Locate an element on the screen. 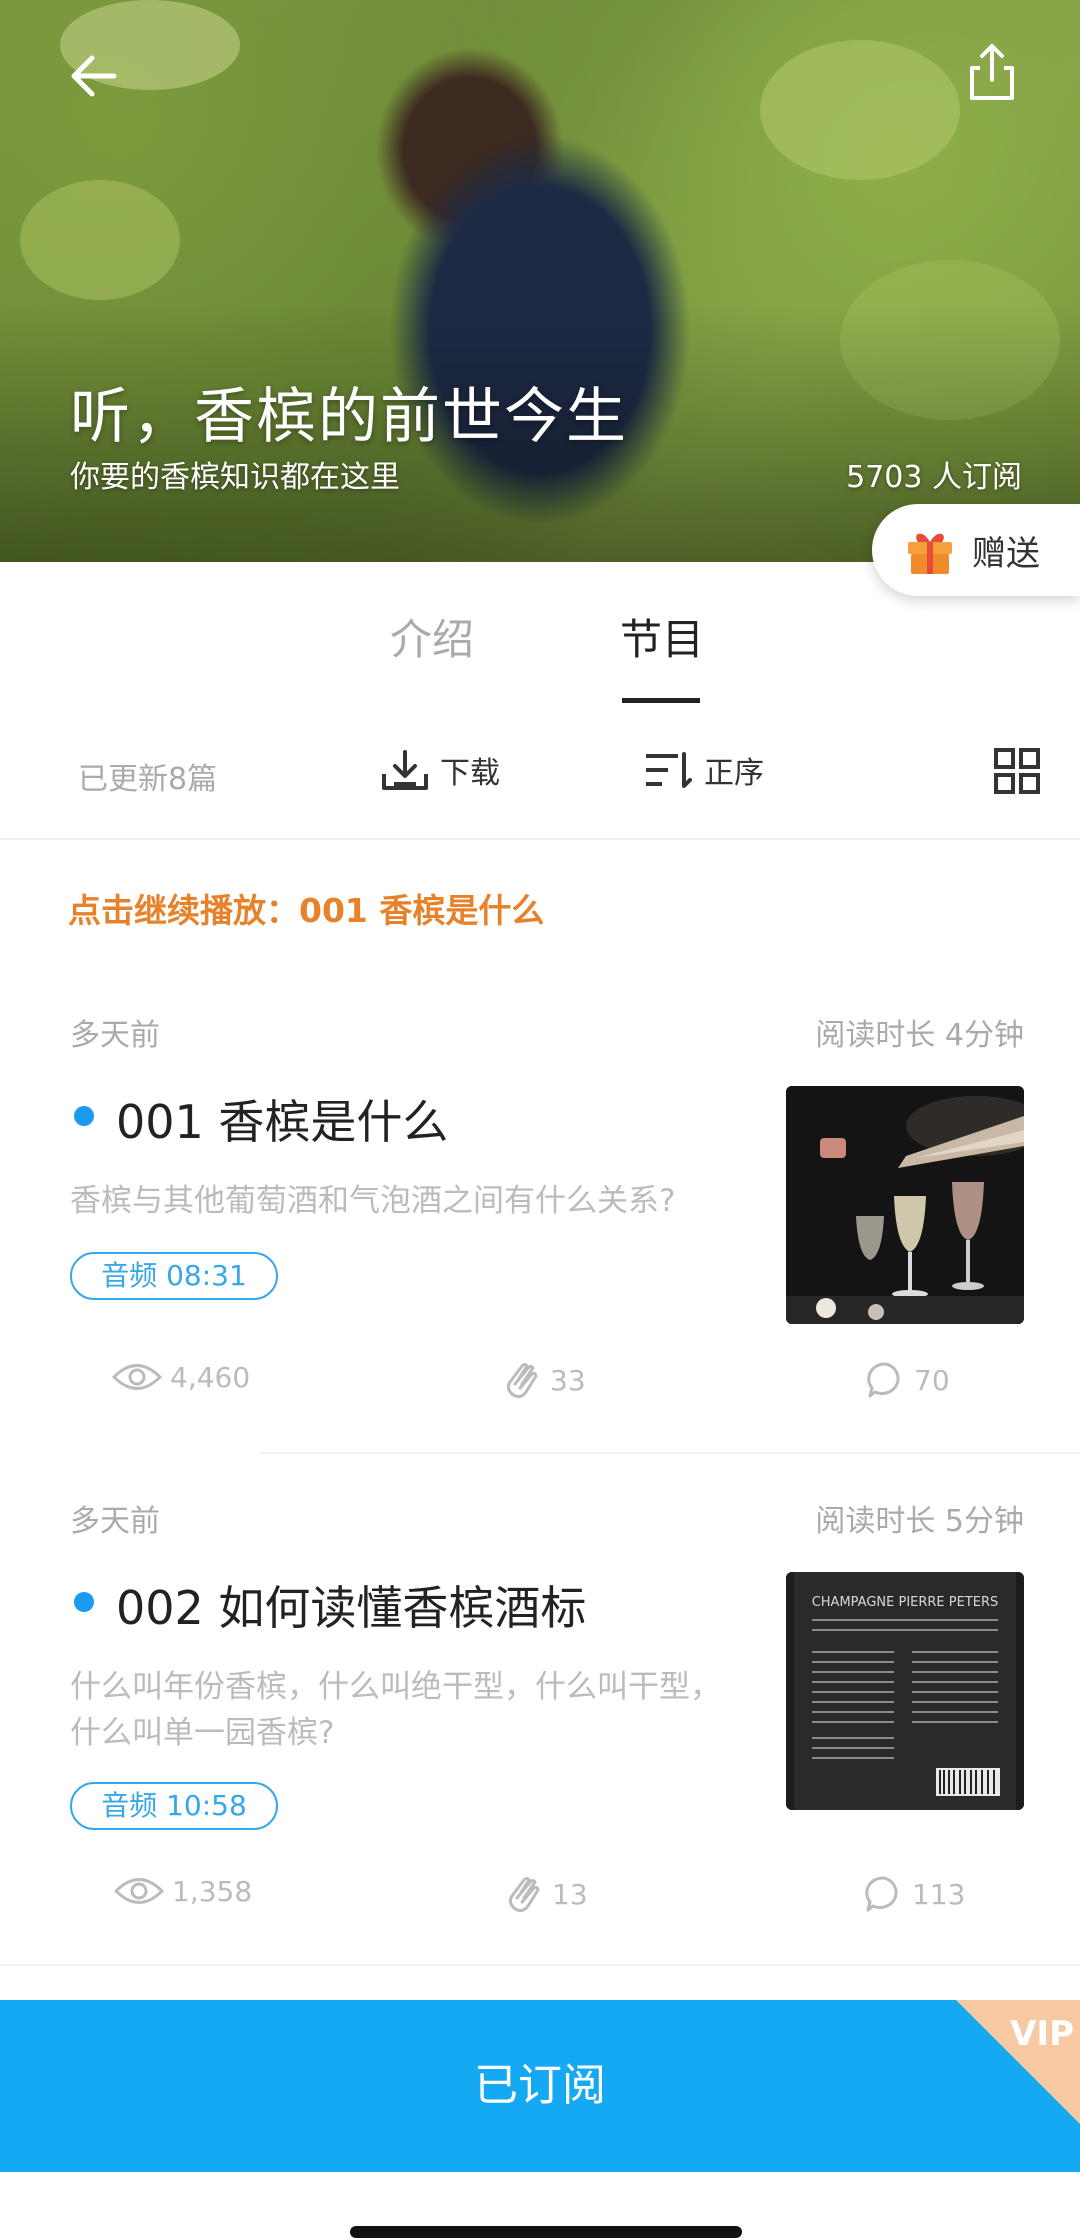 This screenshot has height=2238, width=1080. share-icon is located at coordinates (992, 72).